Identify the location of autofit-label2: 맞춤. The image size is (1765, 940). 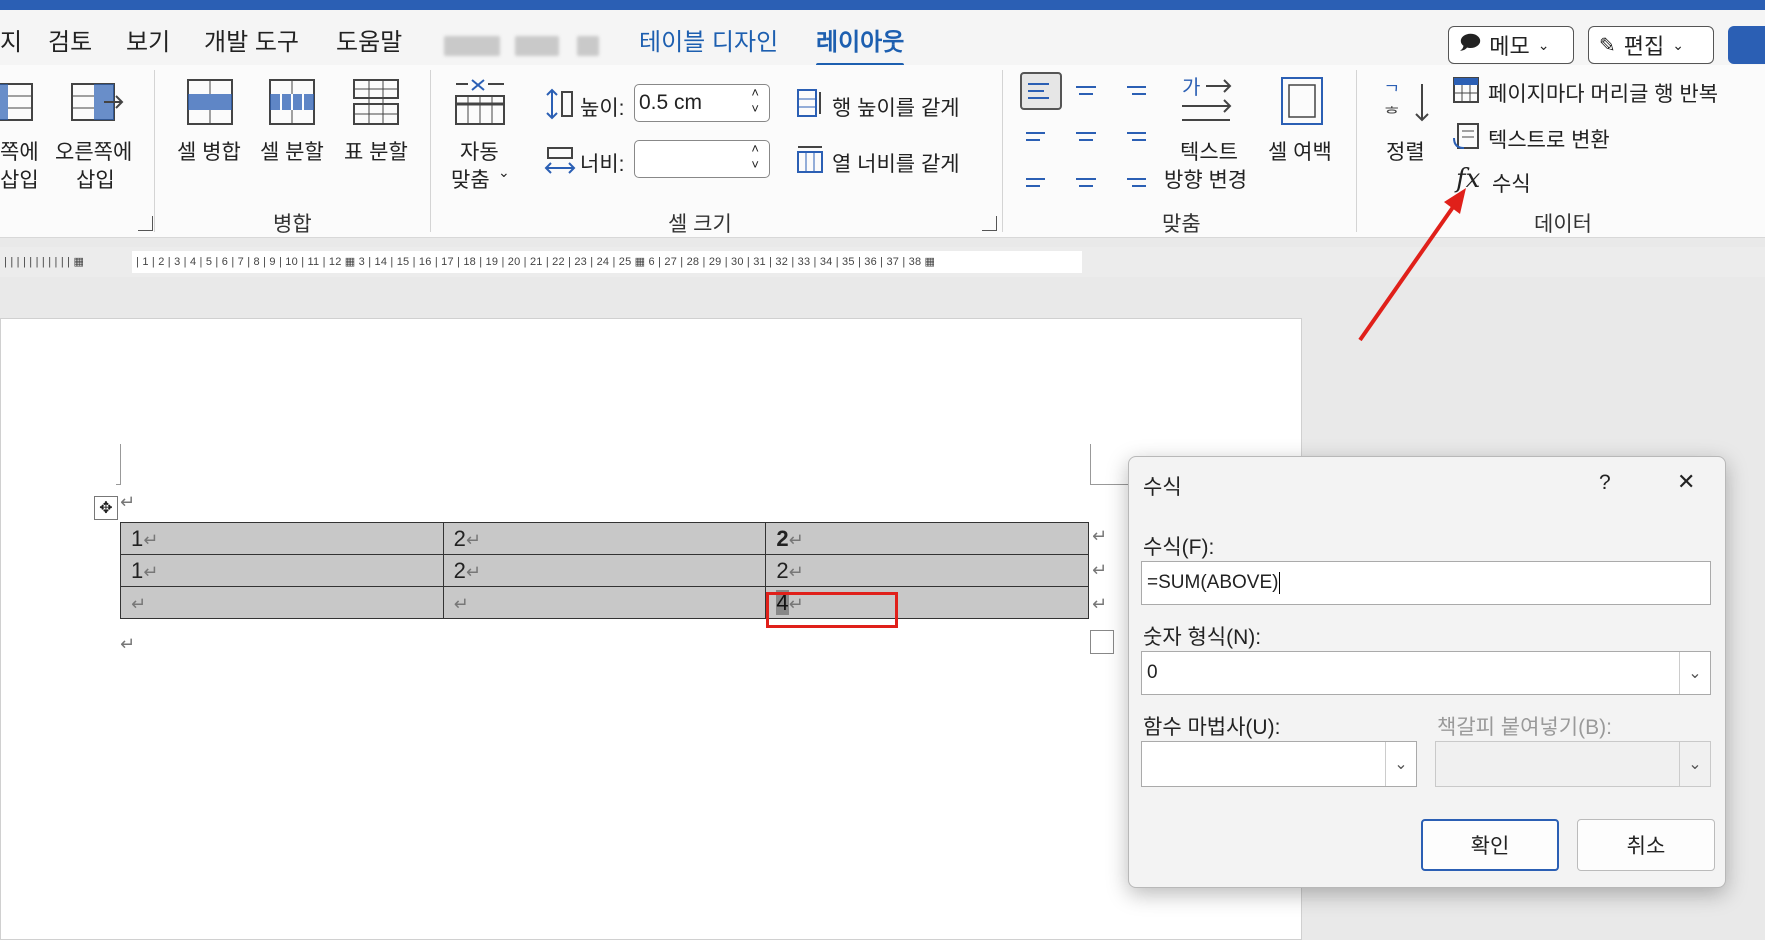
(470, 179).